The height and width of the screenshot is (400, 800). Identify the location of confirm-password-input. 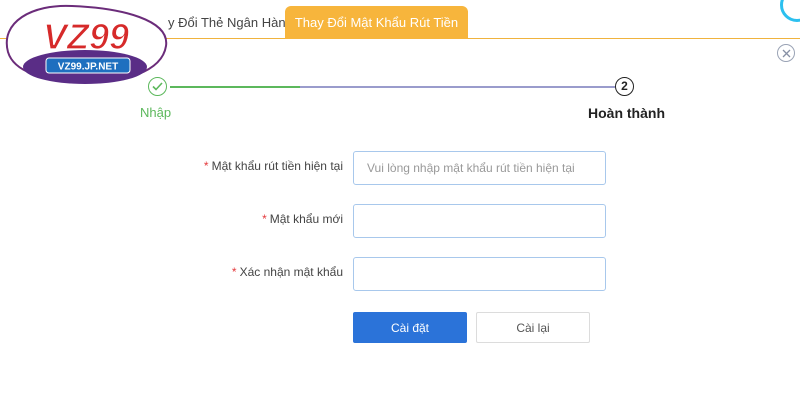
(479, 274).